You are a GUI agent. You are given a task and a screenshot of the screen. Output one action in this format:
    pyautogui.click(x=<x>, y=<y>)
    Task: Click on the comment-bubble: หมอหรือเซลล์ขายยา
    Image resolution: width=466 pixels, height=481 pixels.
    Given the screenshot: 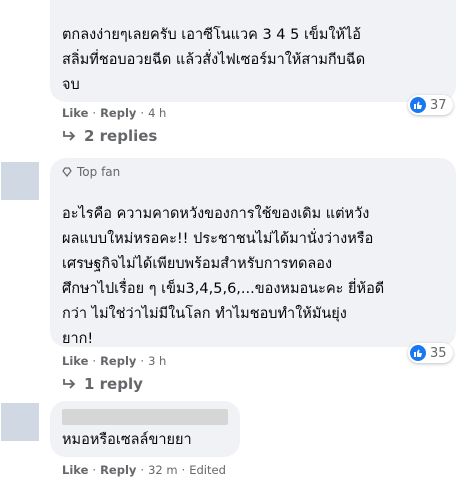 What is the action you would take?
    pyautogui.click(x=145, y=429)
    